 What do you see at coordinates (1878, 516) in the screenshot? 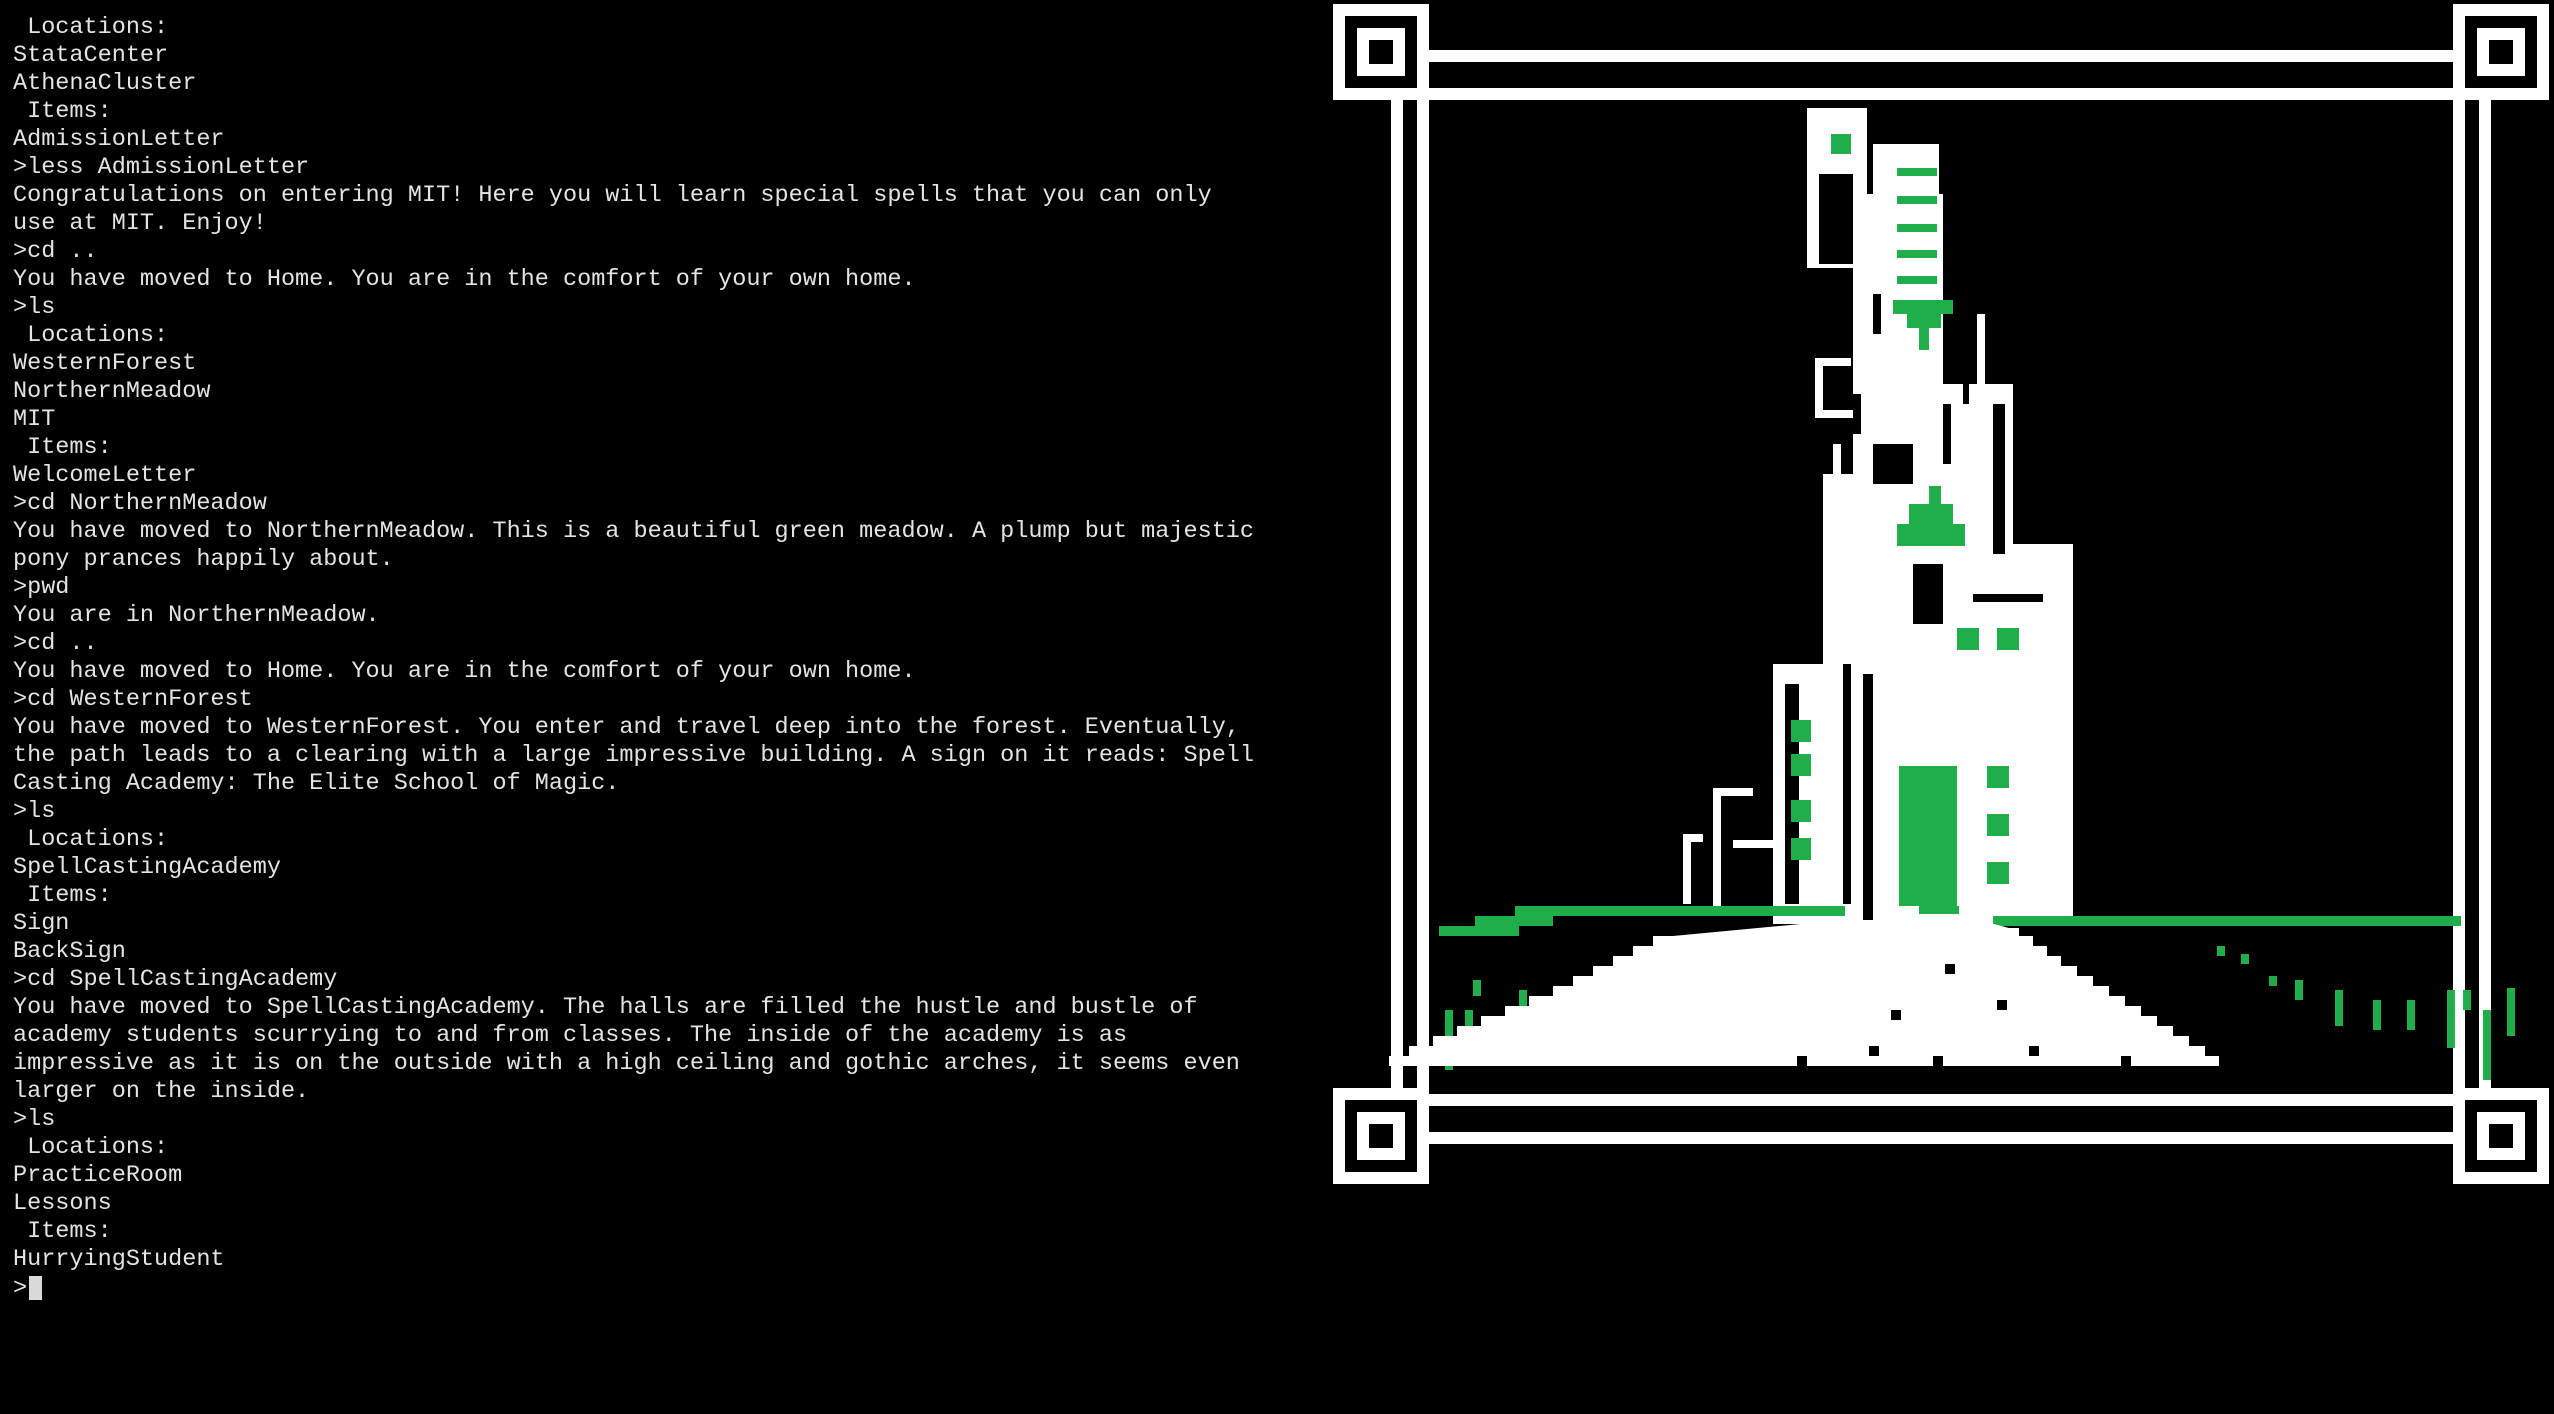
I see `tower` at bounding box center [1878, 516].